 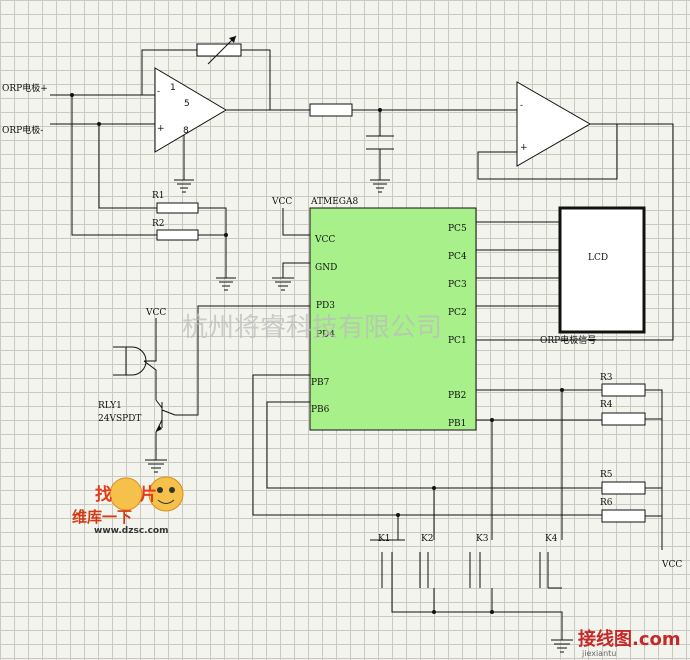 What do you see at coordinates (524, 148) in the screenshot?
I see `buffer-plus: +` at bounding box center [524, 148].